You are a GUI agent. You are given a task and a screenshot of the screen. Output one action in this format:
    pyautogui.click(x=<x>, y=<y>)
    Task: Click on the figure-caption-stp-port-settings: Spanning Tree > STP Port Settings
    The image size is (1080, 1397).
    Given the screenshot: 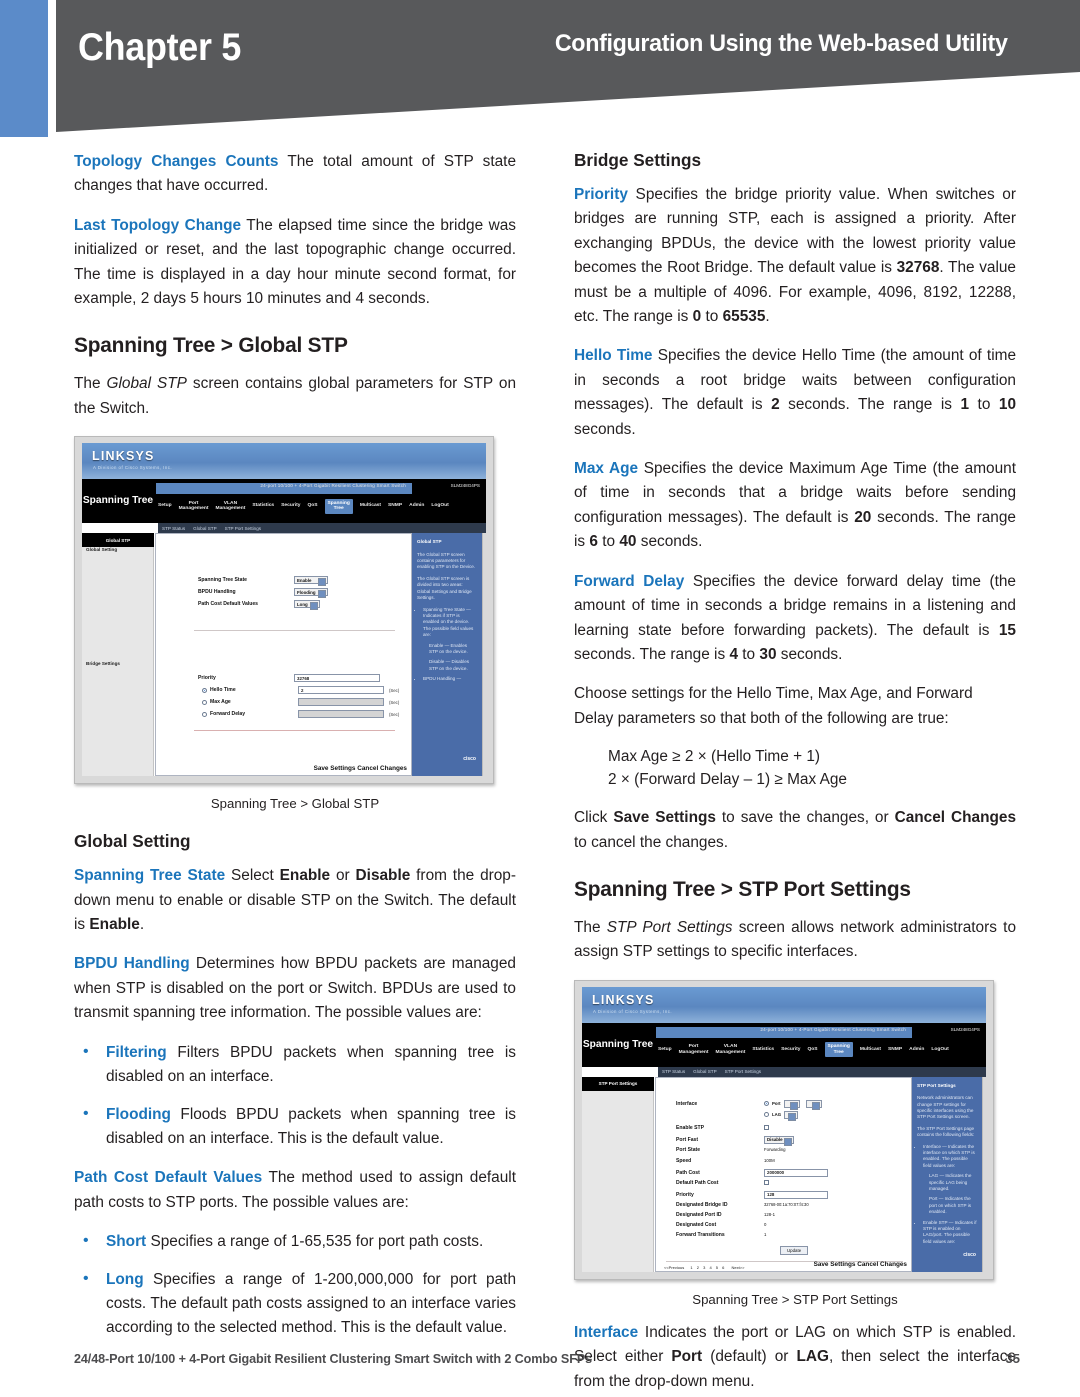 What is the action you would take?
    pyautogui.click(x=795, y=1299)
    